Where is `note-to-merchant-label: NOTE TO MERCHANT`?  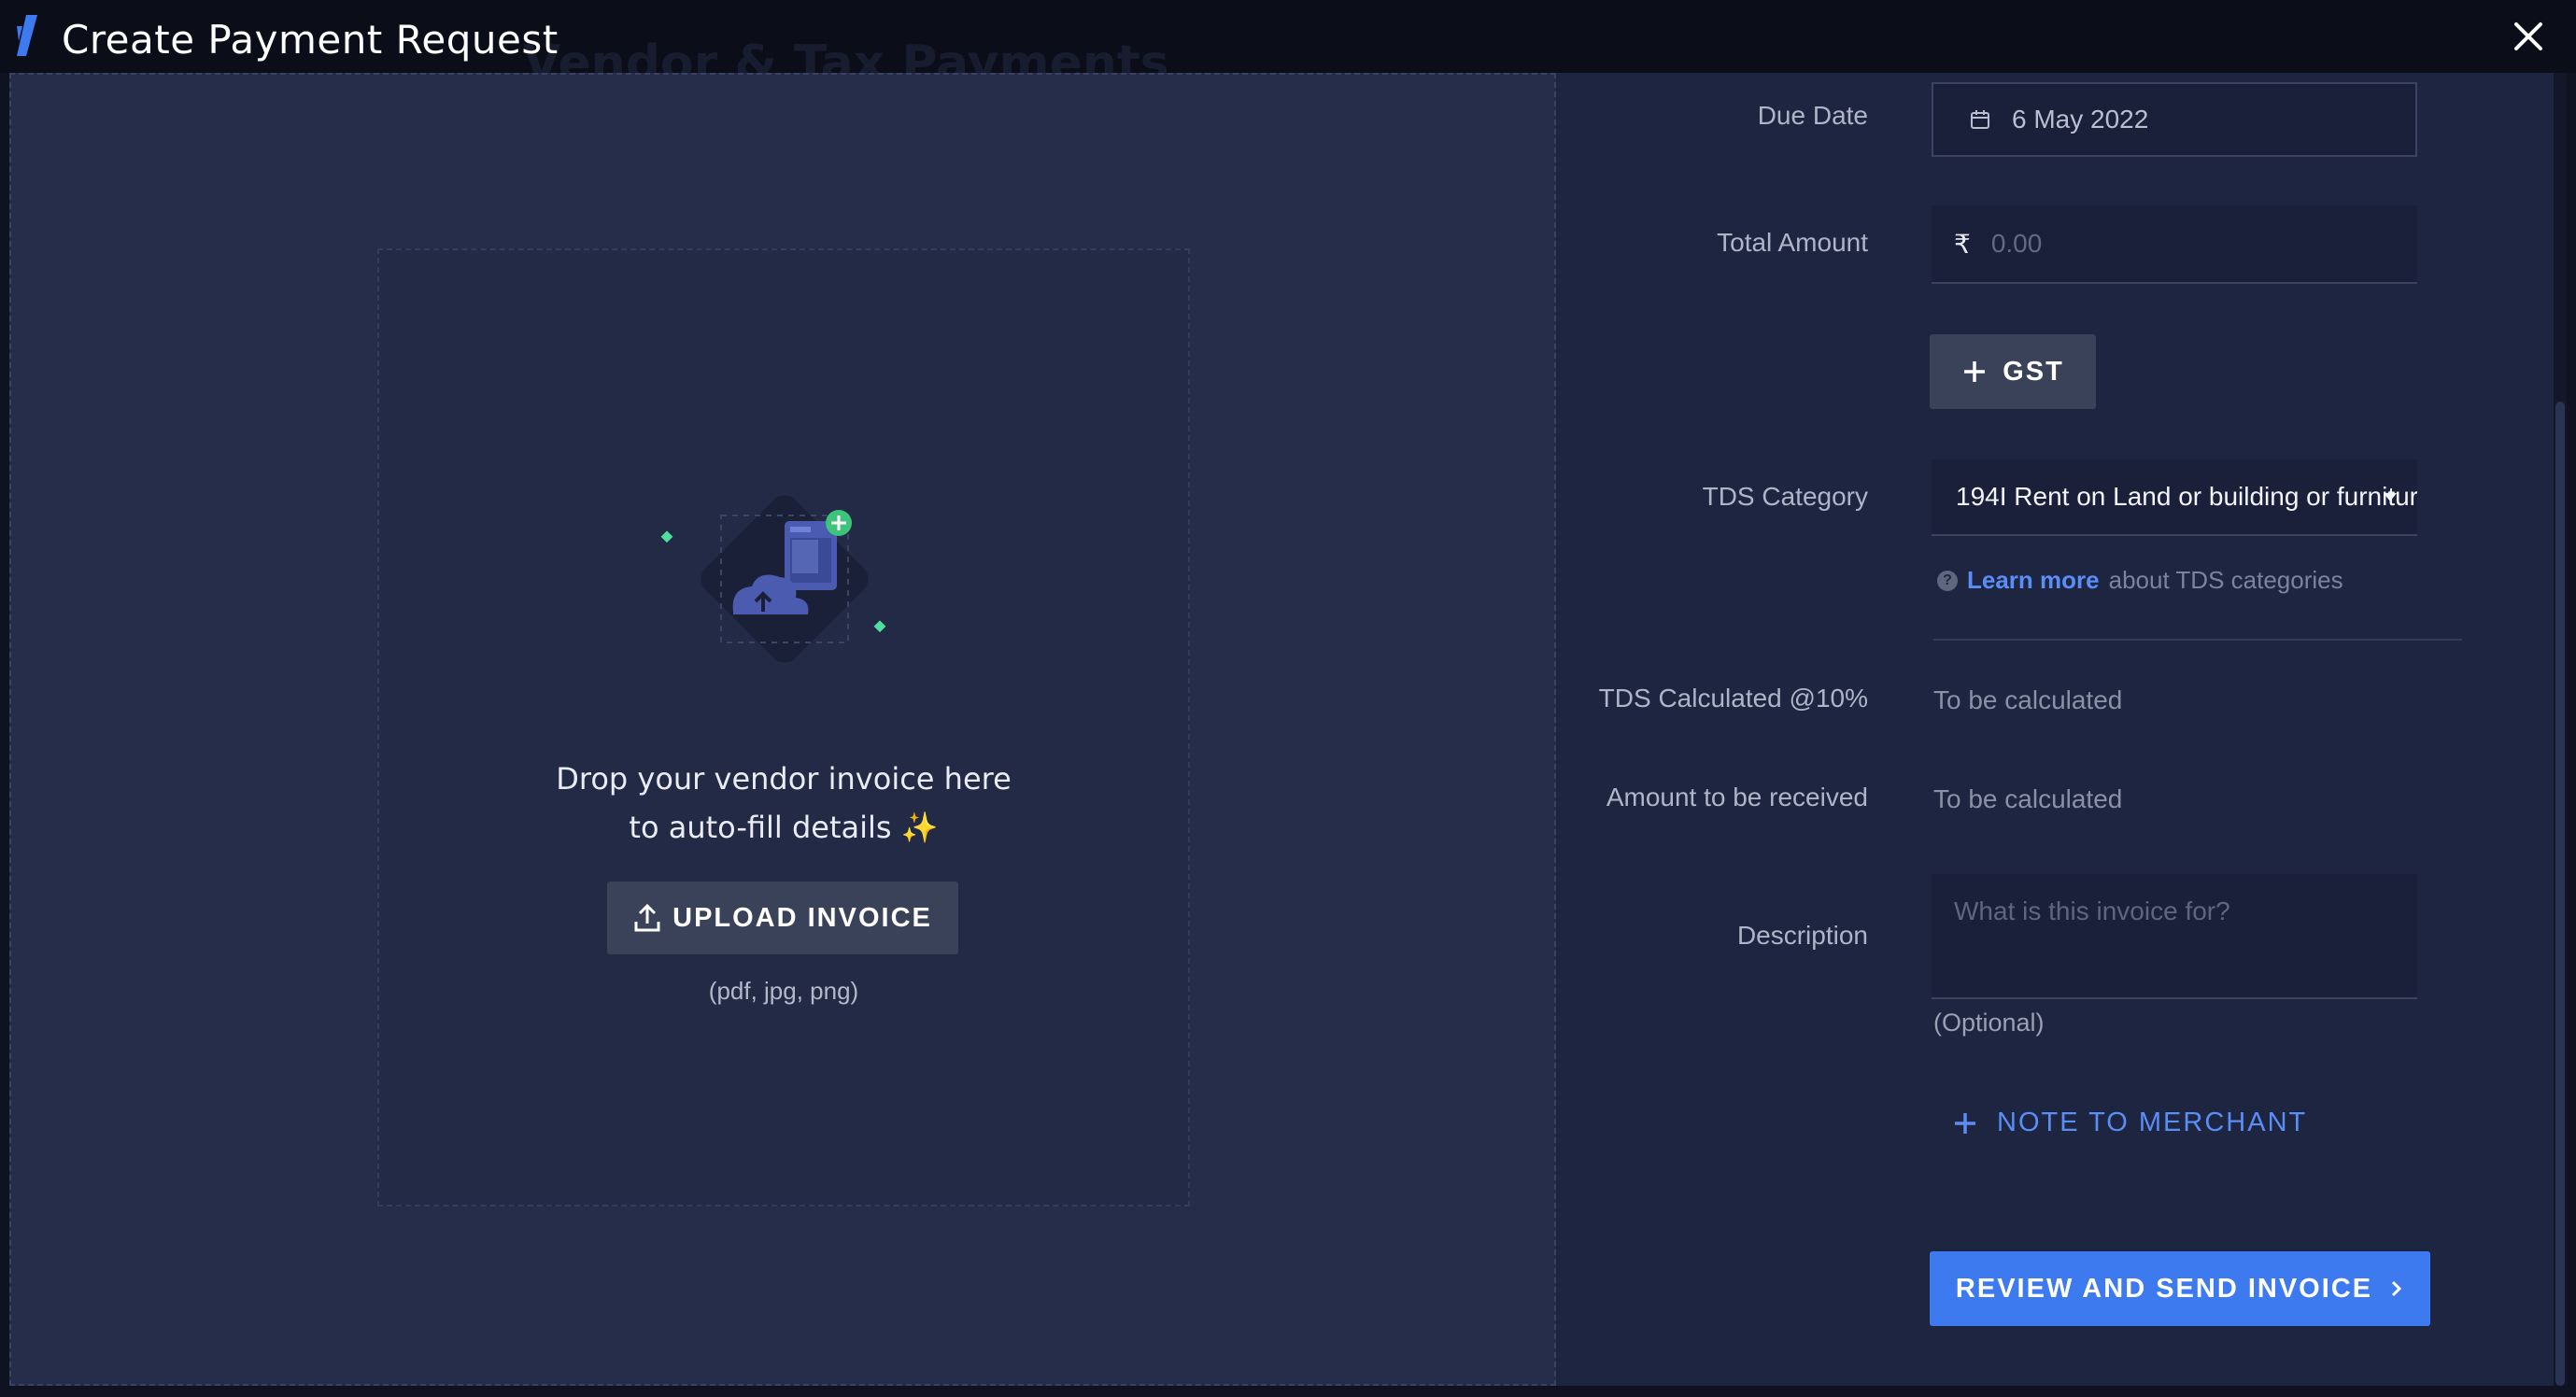
note-to-merchant-label: NOTE TO MERCHANT is located at coordinates (2152, 1123).